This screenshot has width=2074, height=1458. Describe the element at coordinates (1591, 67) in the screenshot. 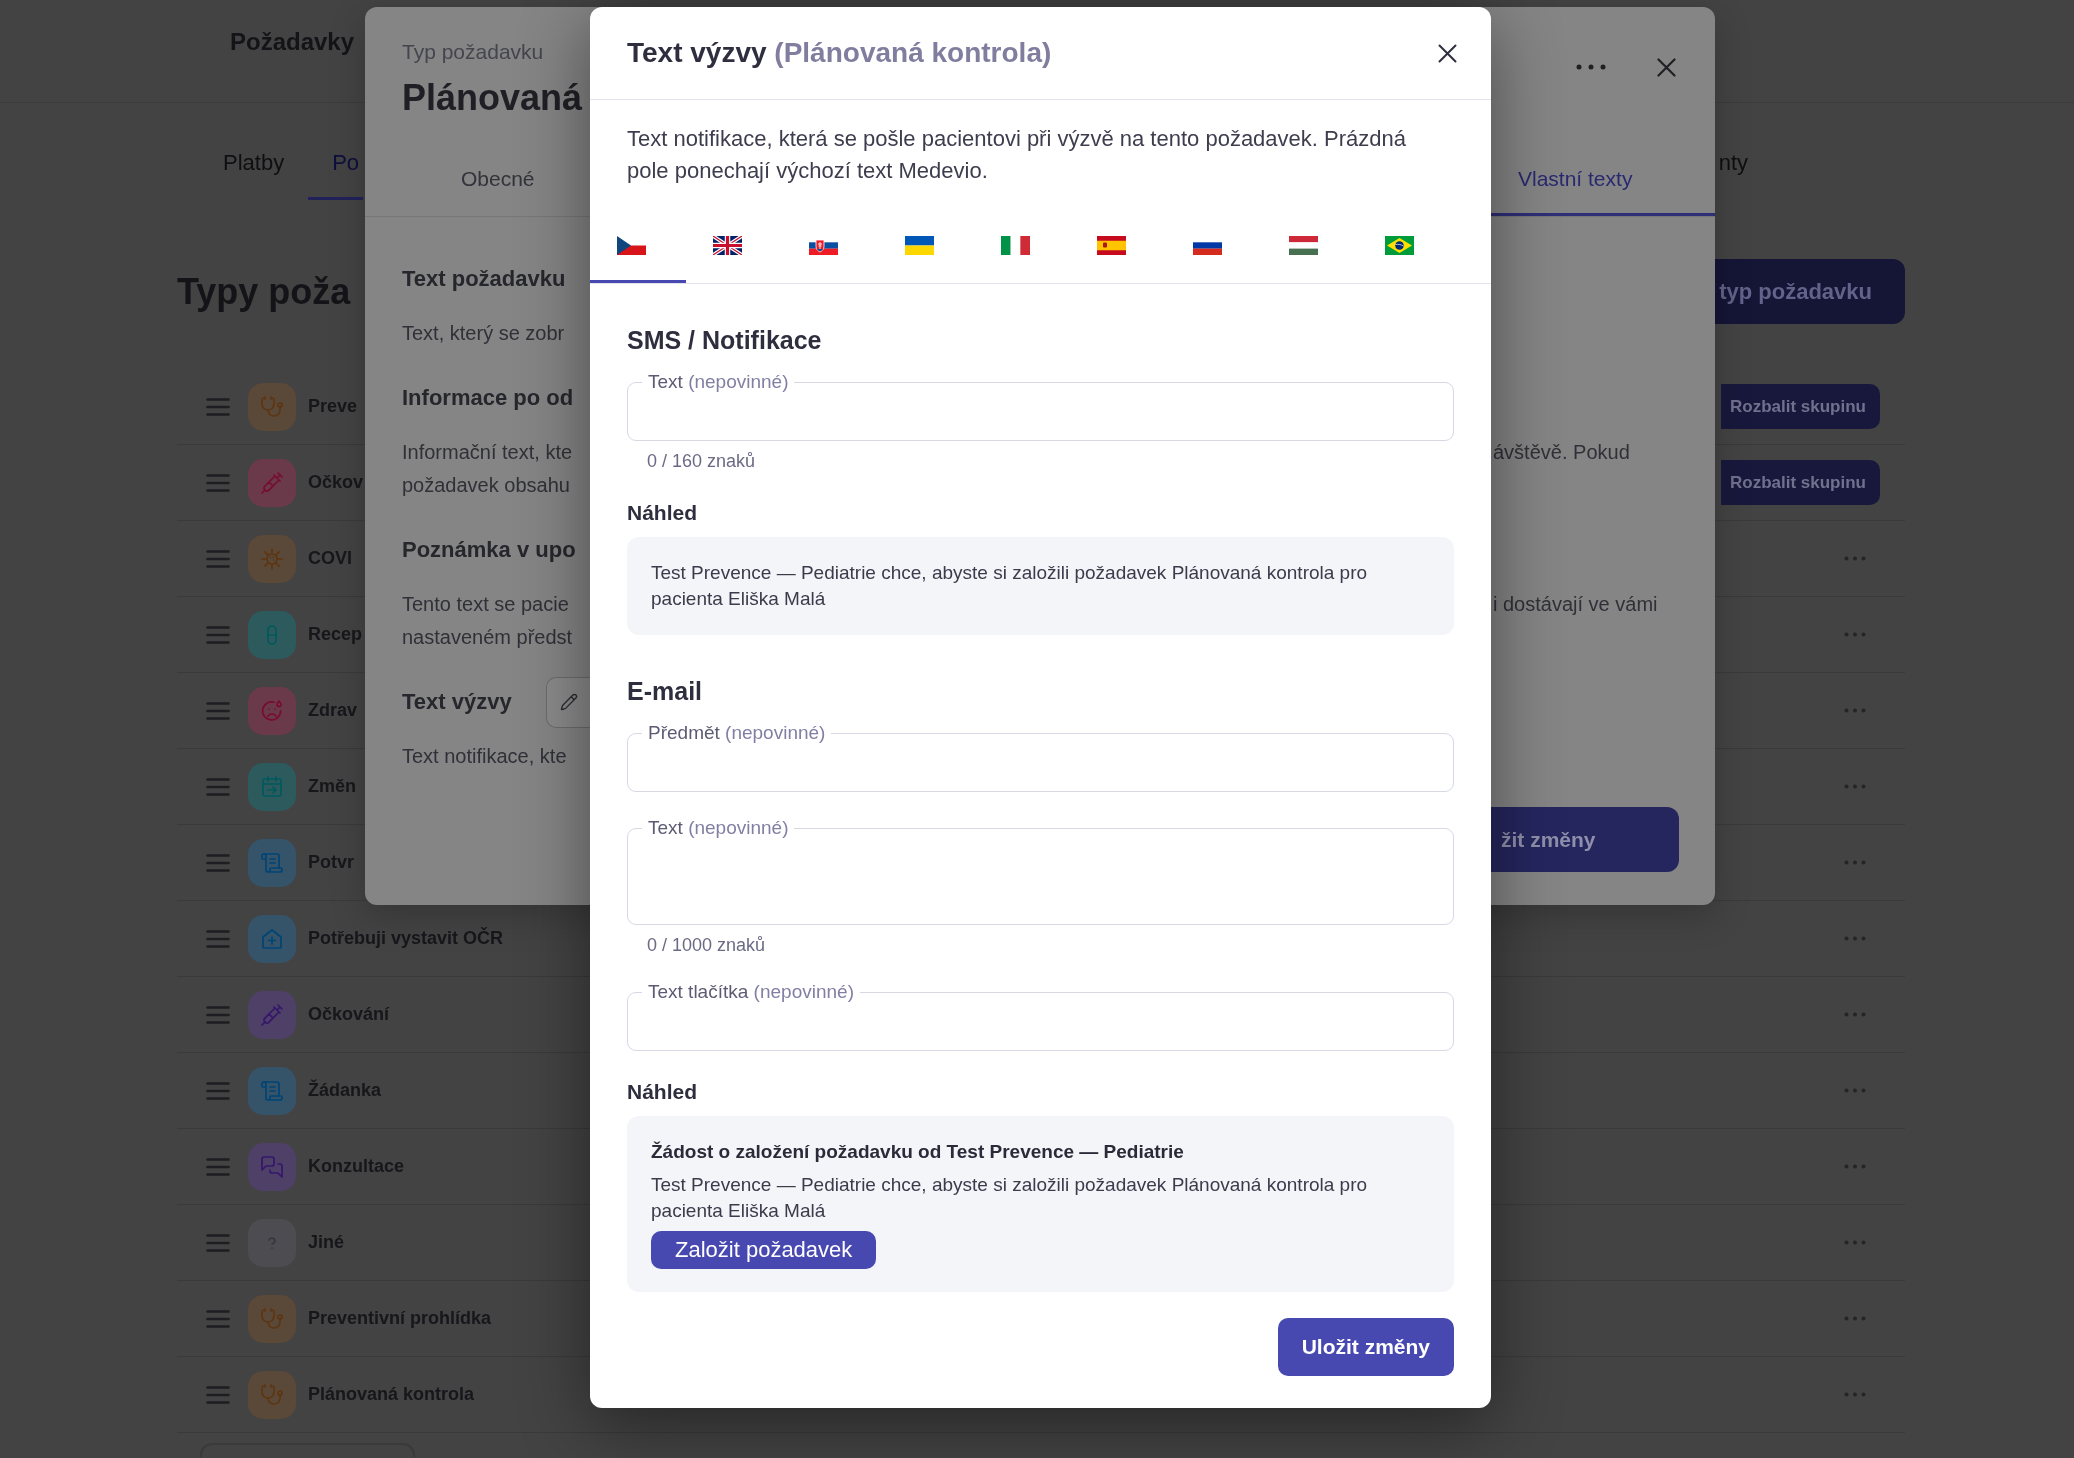

I see `more-icon` at that location.